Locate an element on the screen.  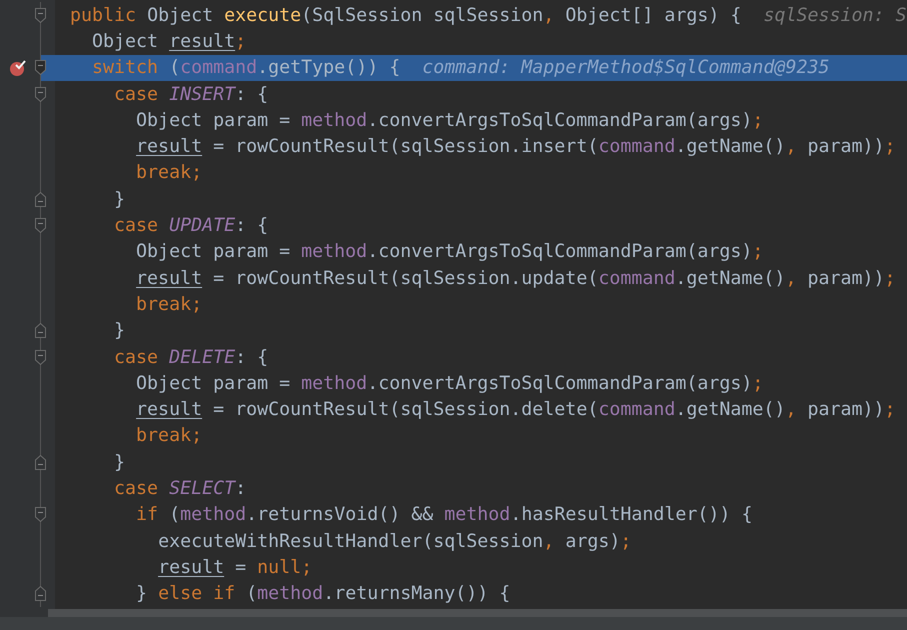
code-line: Object result; is located at coordinates (168, 42).